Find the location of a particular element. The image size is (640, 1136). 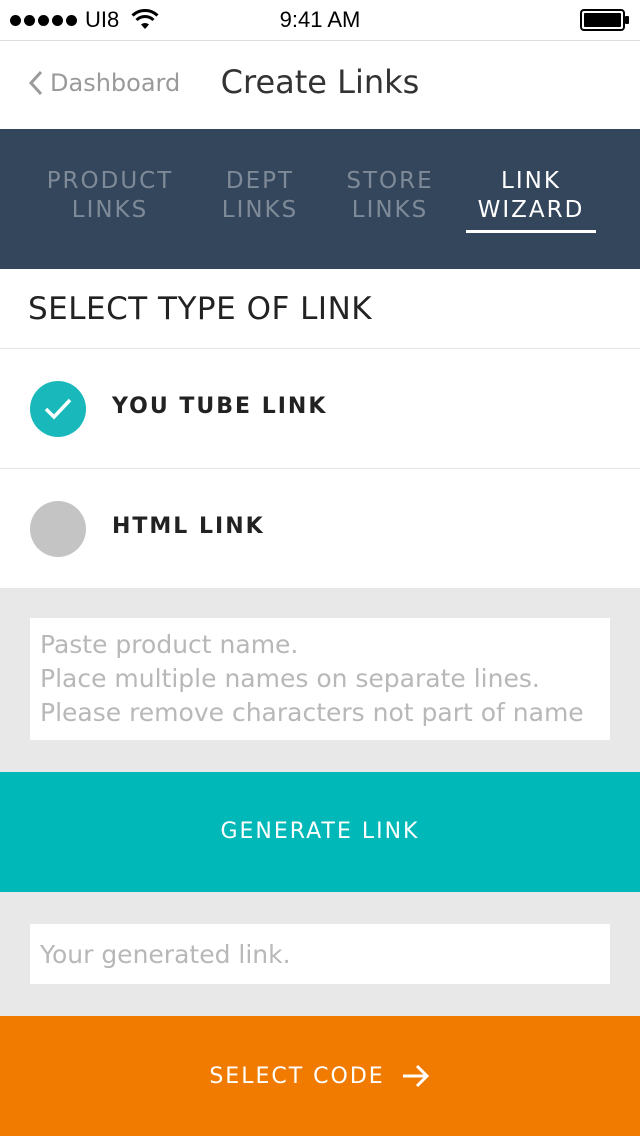

tab-label-line1: LINK is located at coordinates (531, 181).